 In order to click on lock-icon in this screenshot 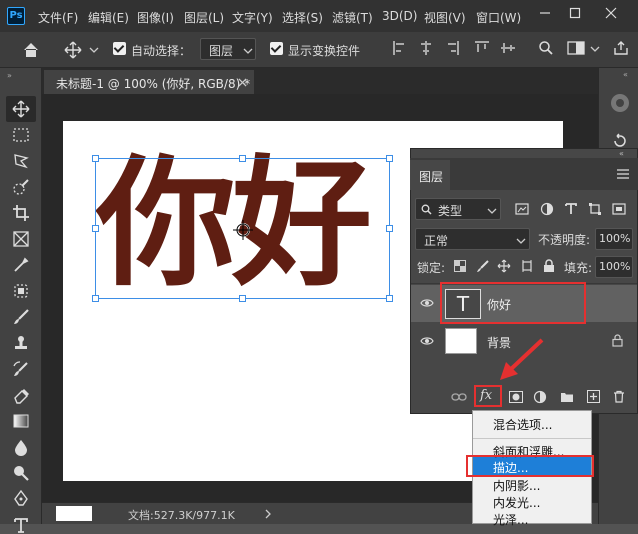, I will do `click(617, 340)`.